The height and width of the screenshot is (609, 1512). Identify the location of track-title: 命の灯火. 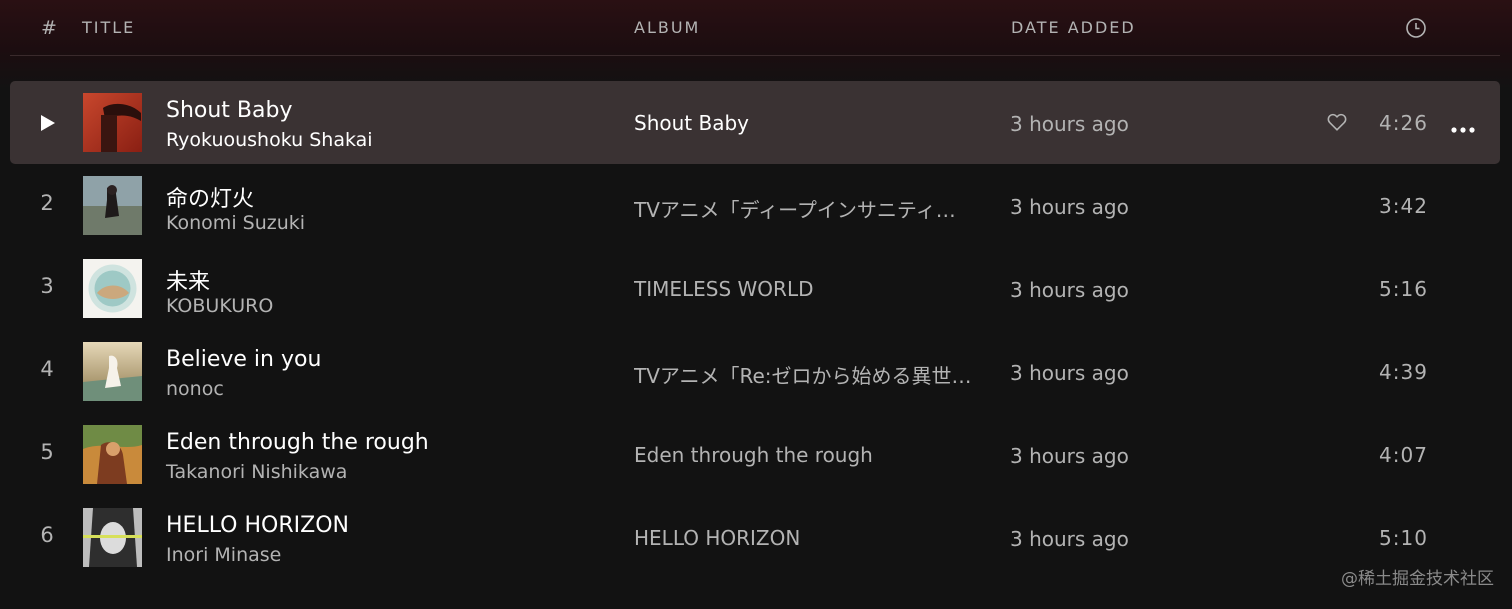
(210, 197).